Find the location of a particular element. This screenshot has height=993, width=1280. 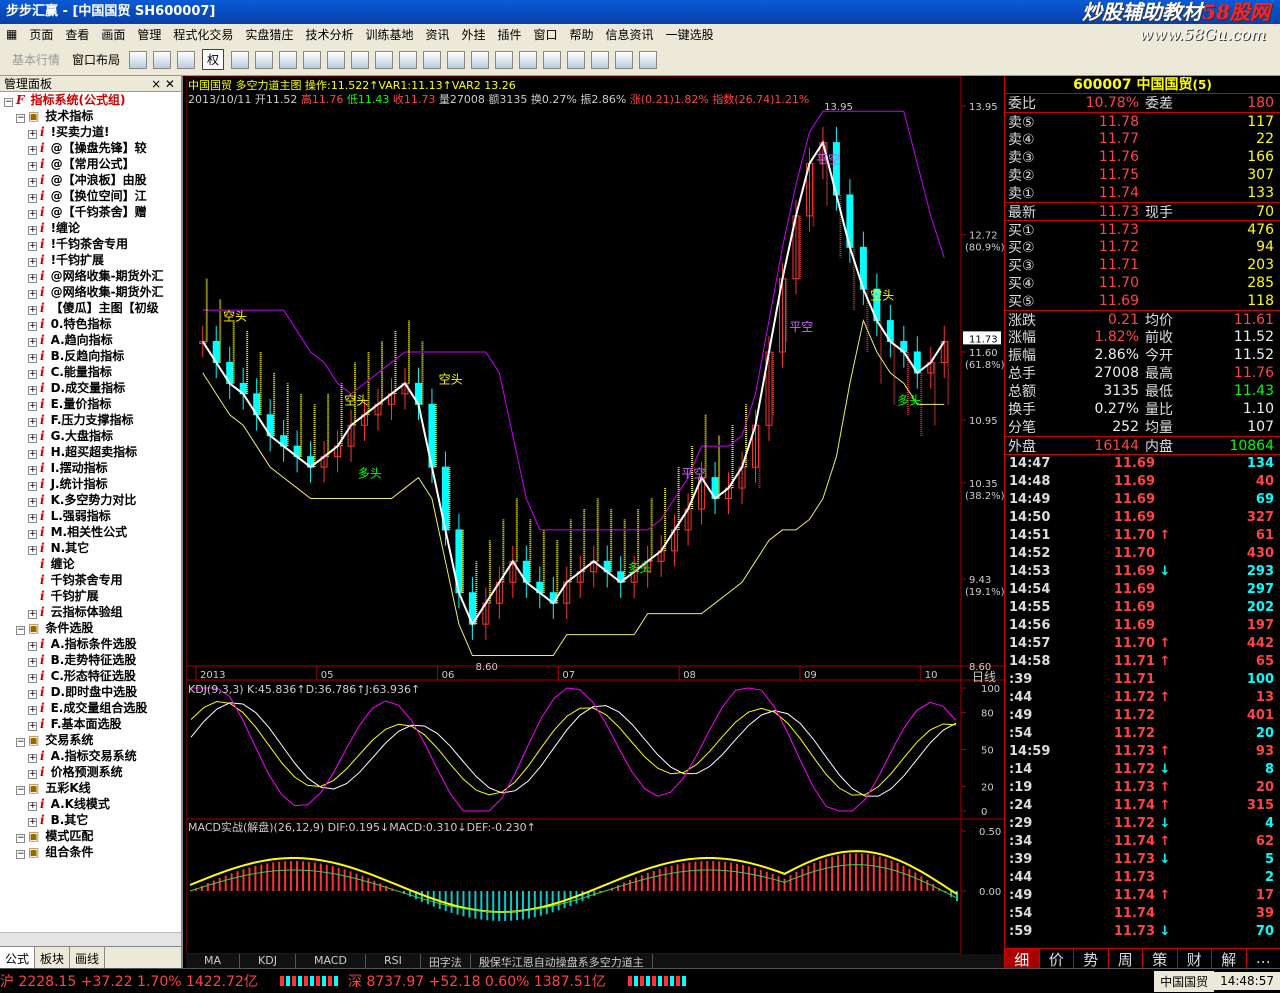

zoom-icon is located at coordinates (186, 59).